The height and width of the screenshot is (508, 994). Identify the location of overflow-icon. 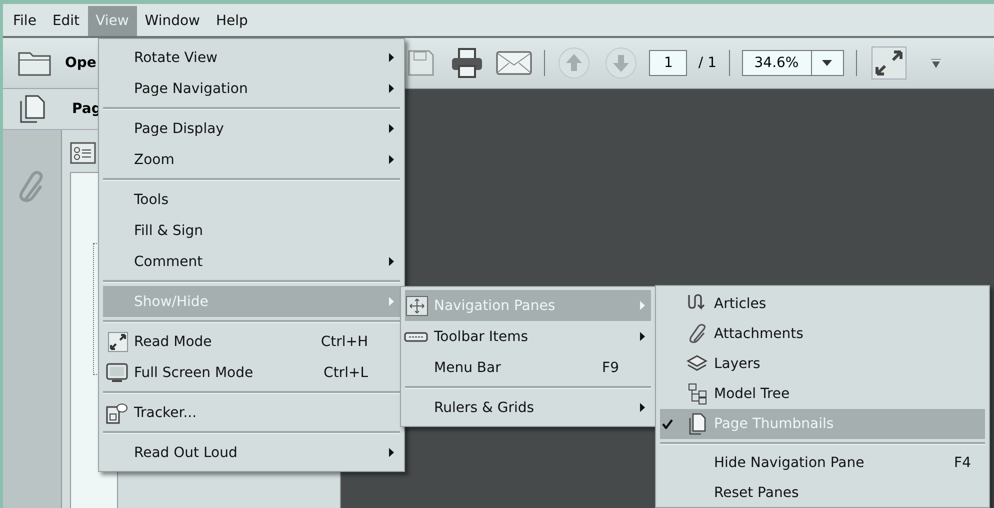
(935, 63).